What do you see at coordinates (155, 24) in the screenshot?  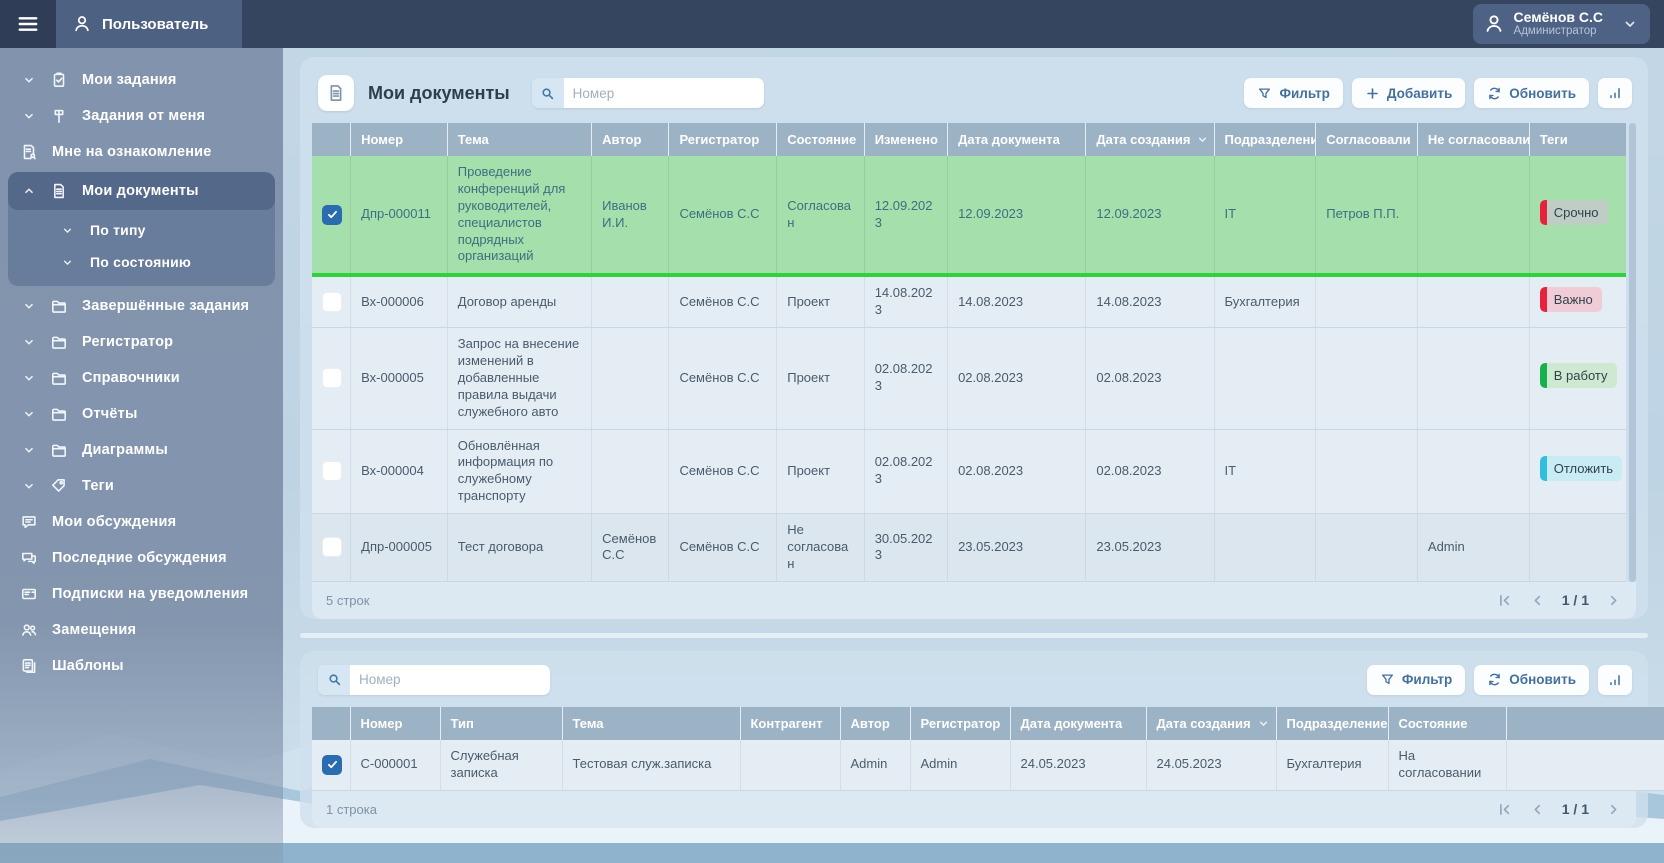 I see `user-tab-label: Пользователь` at bounding box center [155, 24].